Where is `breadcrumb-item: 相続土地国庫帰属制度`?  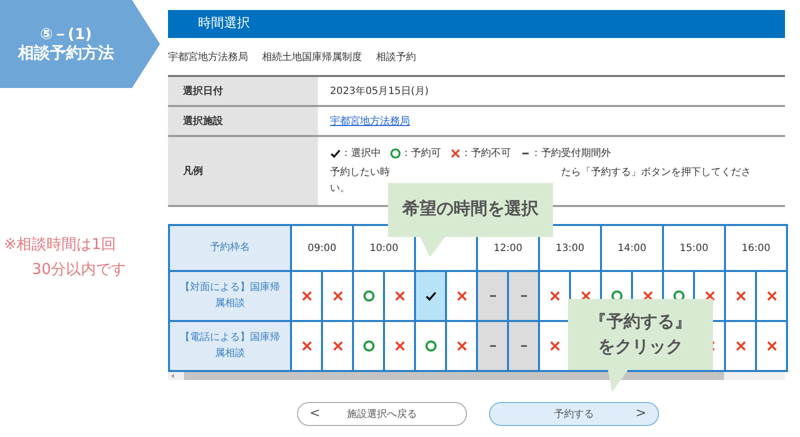 breadcrumb-item: 相続土地国庫帰属制度 is located at coordinates (312, 57).